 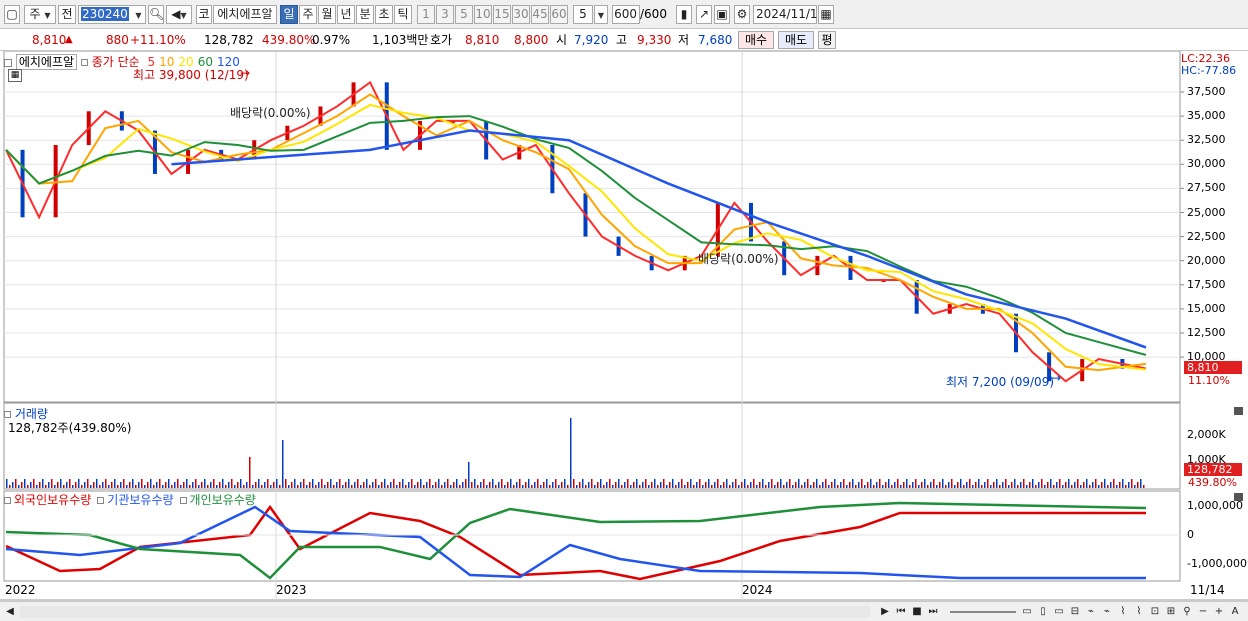 I want to click on period-tab: 틱, so click(x=403, y=14).